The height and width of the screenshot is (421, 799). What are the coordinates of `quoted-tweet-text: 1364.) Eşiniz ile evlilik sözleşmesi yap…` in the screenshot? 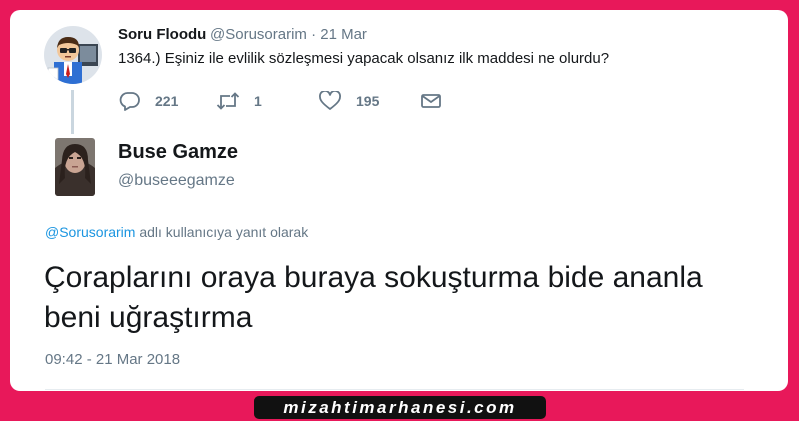 It's located at (364, 58).